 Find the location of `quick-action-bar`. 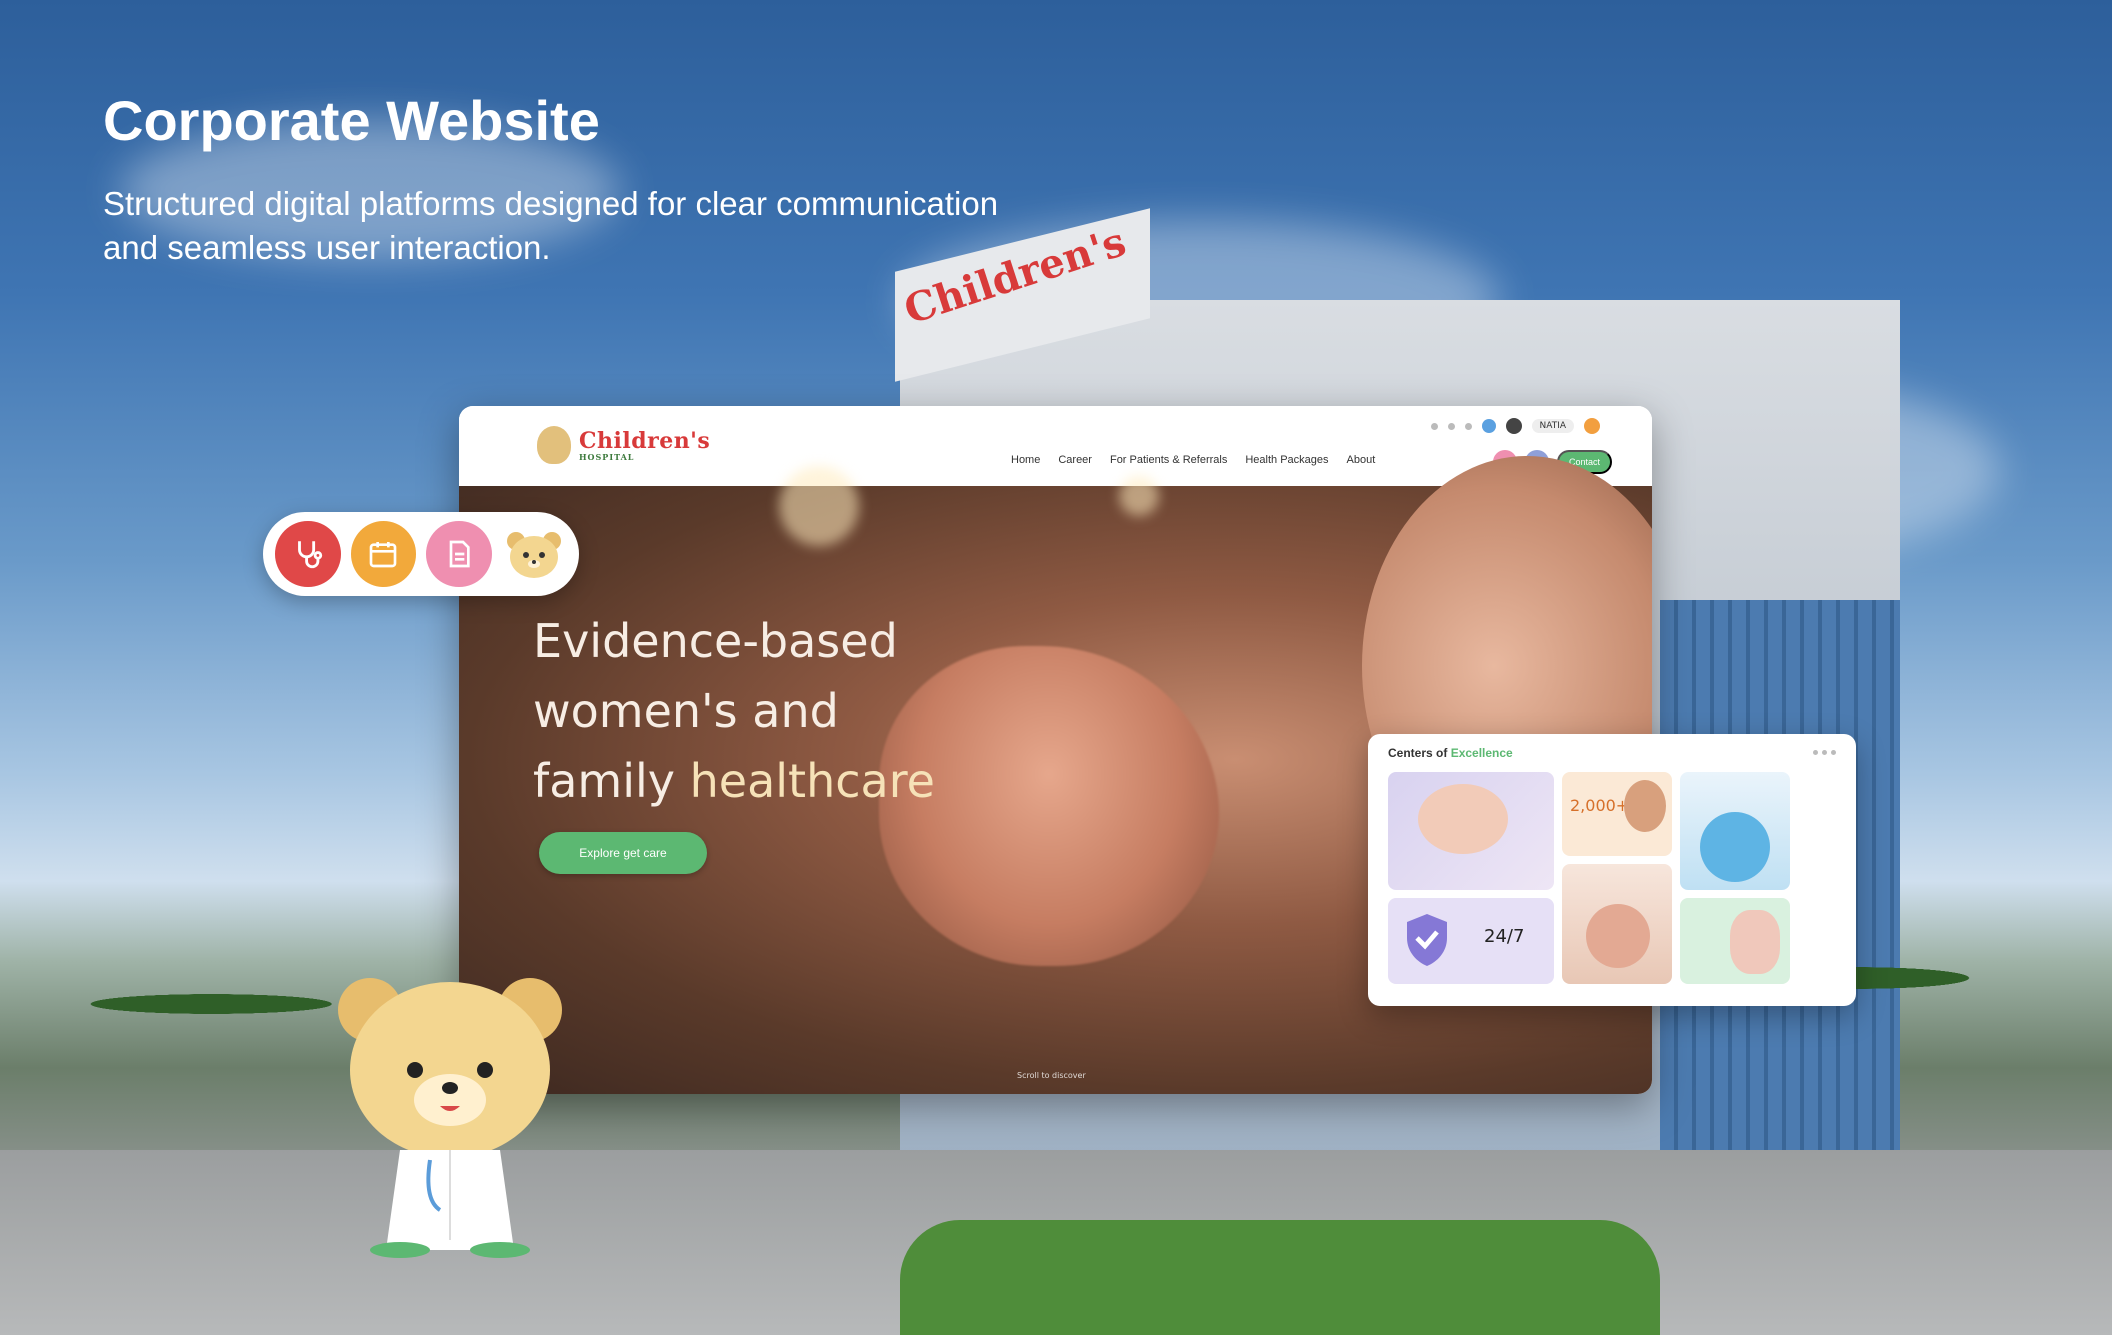

quick-action-bar is located at coordinates (421, 554).